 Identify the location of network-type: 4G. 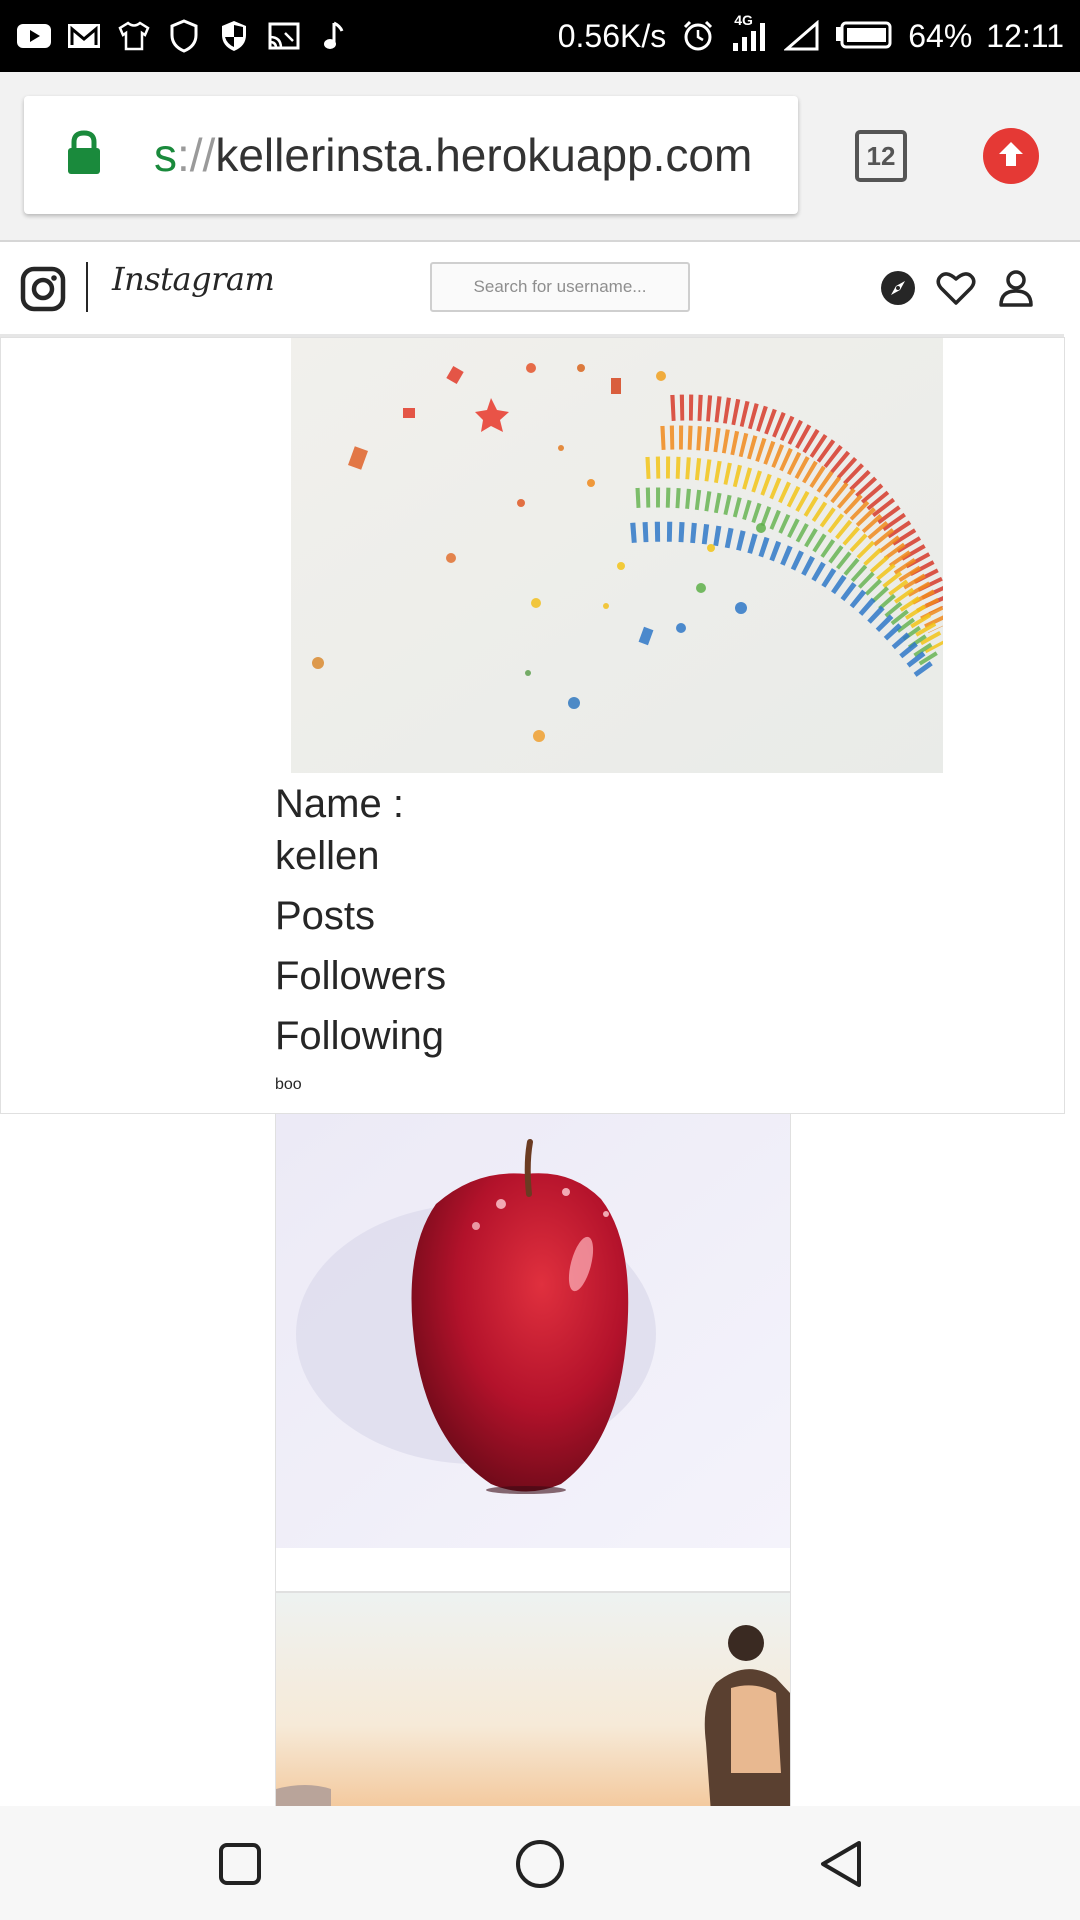
(743, 20).